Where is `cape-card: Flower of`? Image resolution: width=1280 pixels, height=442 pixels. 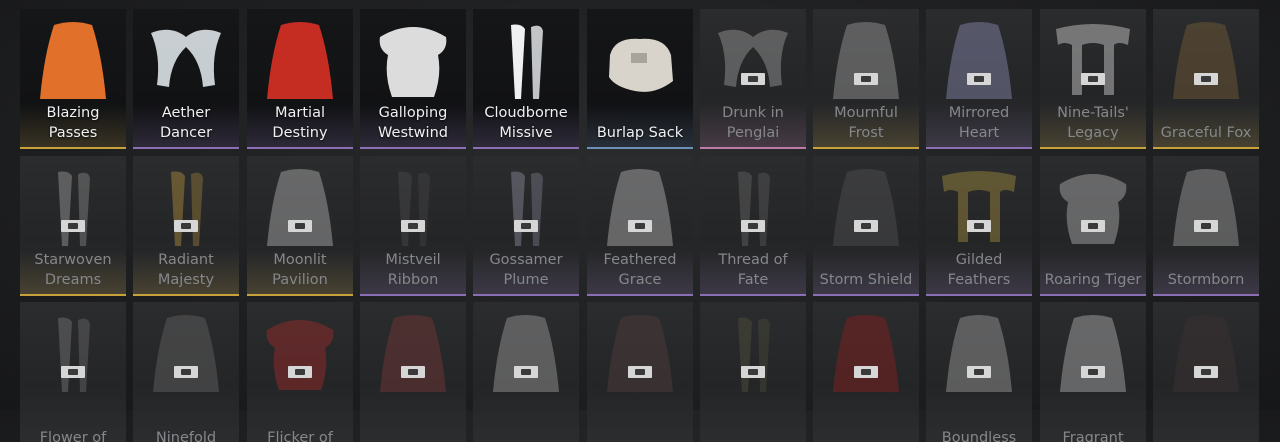 cape-card: Flower of is located at coordinates (73, 372).